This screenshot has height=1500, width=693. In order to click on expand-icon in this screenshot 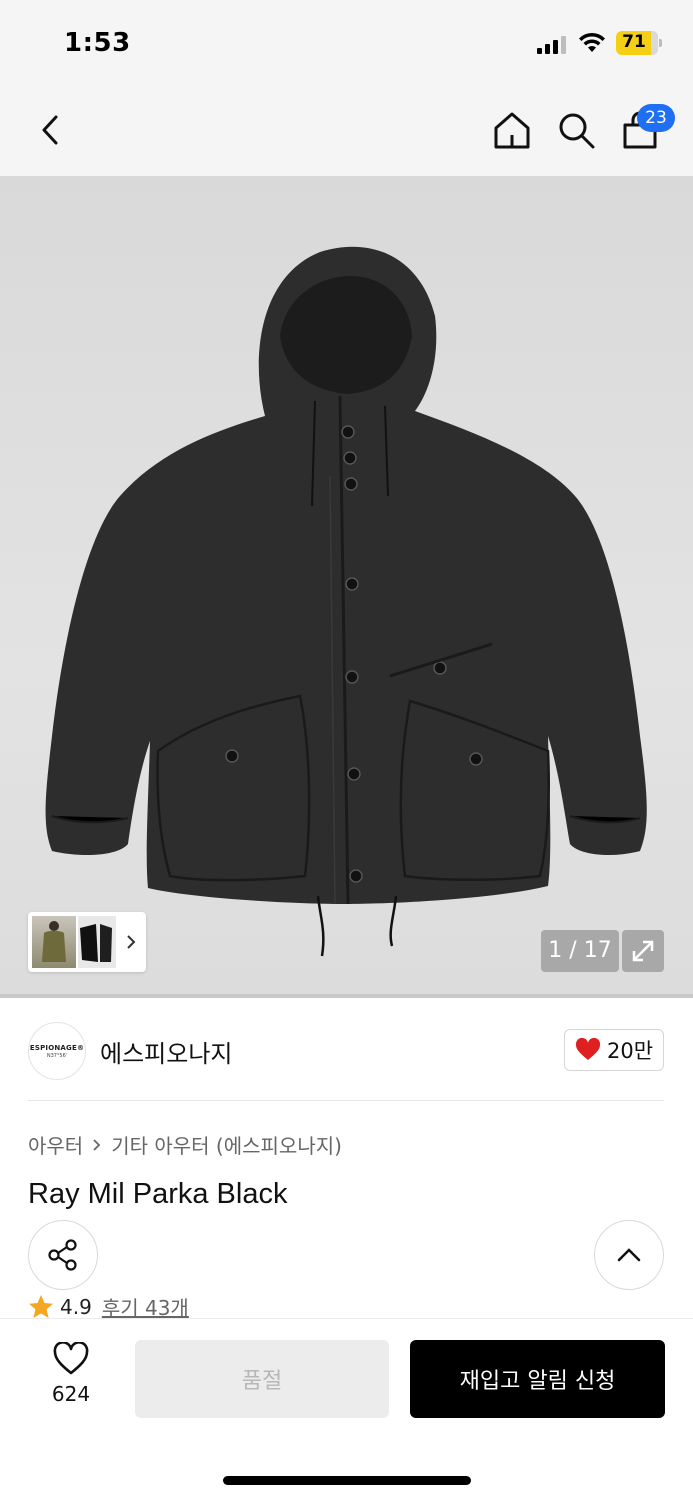, I will do `click(643, 951)`.